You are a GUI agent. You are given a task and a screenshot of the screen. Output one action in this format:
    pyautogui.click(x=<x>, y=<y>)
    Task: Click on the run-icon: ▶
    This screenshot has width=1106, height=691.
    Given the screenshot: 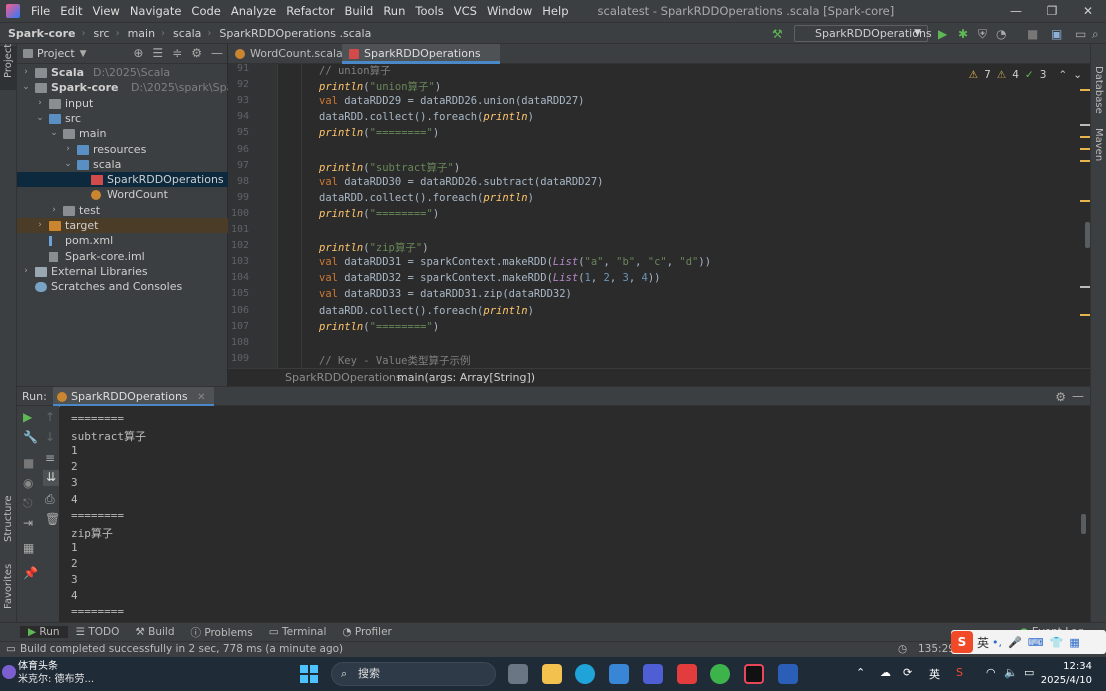 What is the action you would take?
    pyautogui.click(x=942, y=34)
    